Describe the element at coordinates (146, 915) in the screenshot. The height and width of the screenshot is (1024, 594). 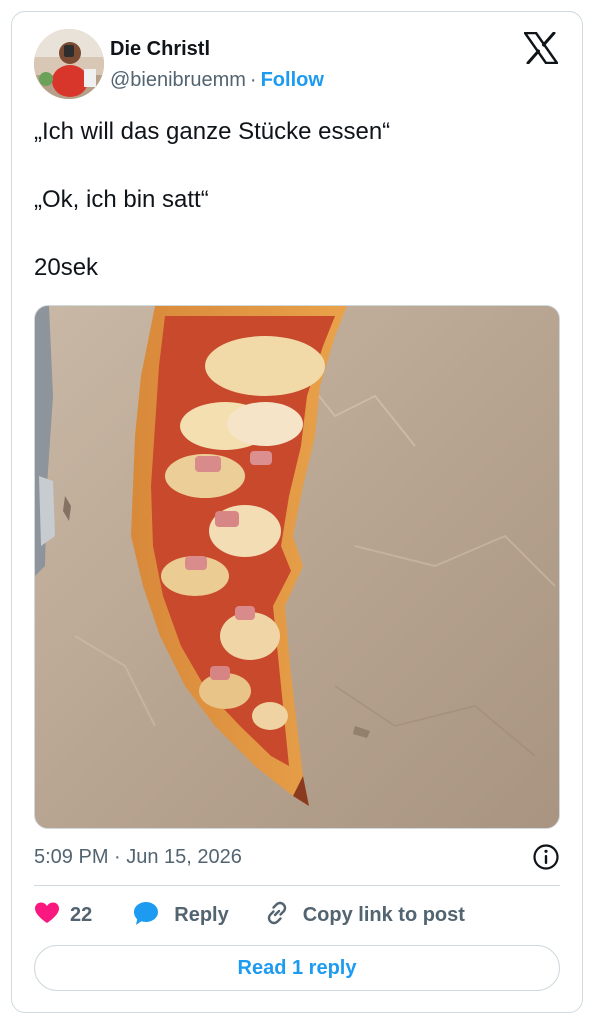
I see `reply-bubble-icon` at that location.